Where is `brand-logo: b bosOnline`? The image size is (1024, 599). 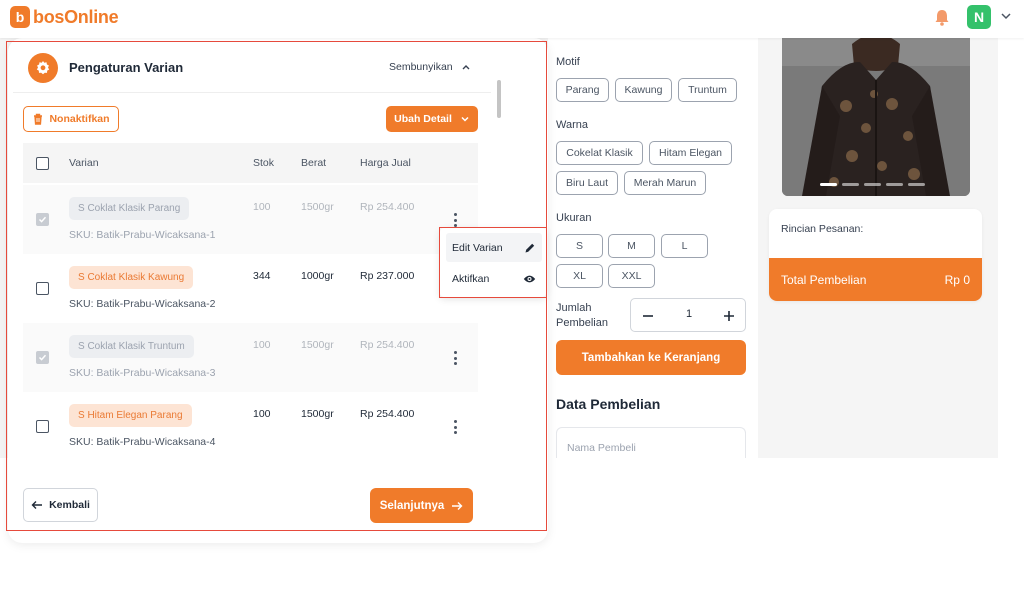
brand-logo: b bosOnline is located at coordinates (64, 17).